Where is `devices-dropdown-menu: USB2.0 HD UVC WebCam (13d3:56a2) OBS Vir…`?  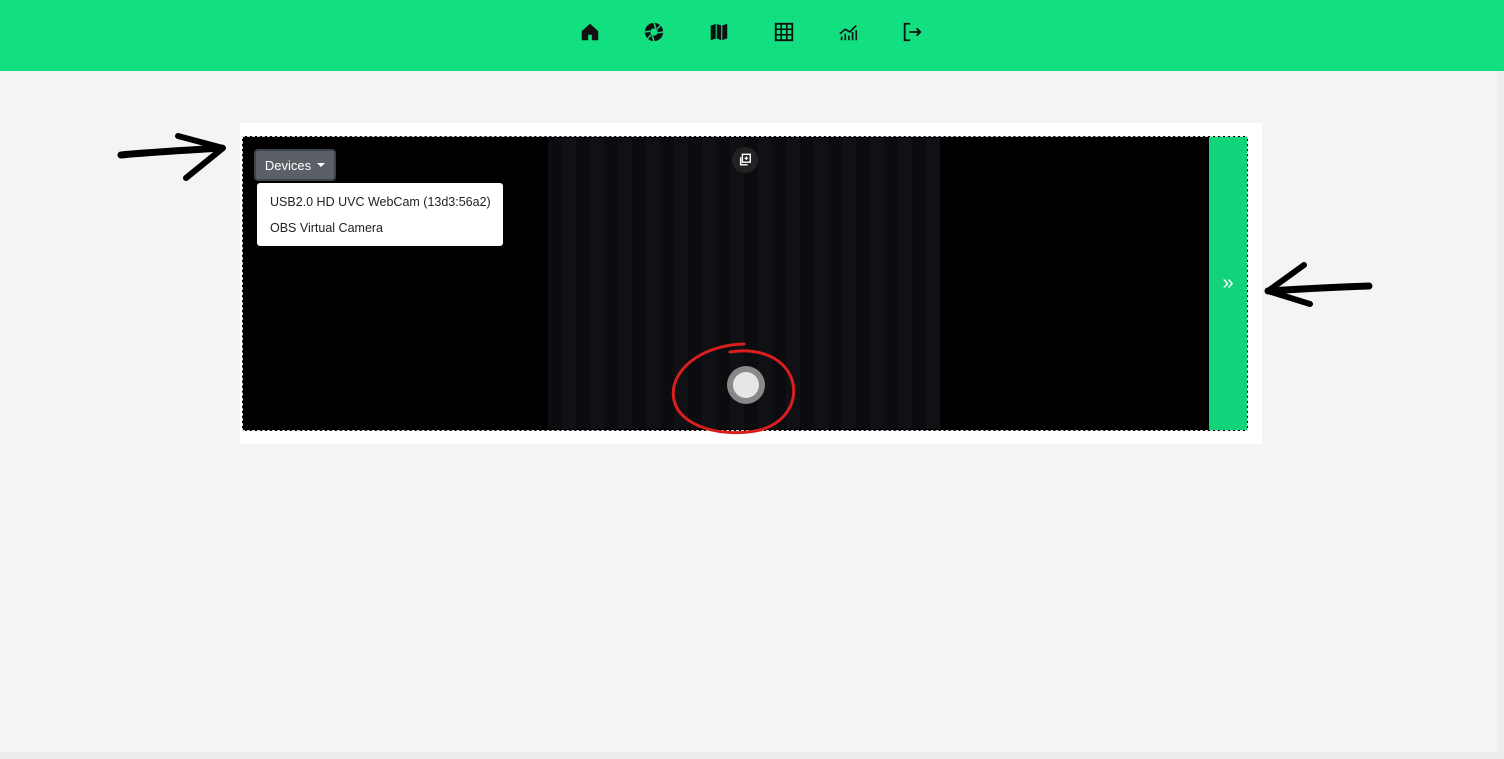 devices-dropdown-menu: USB2.0 HD UVC WebCam (13d3:56a2) OBS Vir… is located at coordinates (380, 214).